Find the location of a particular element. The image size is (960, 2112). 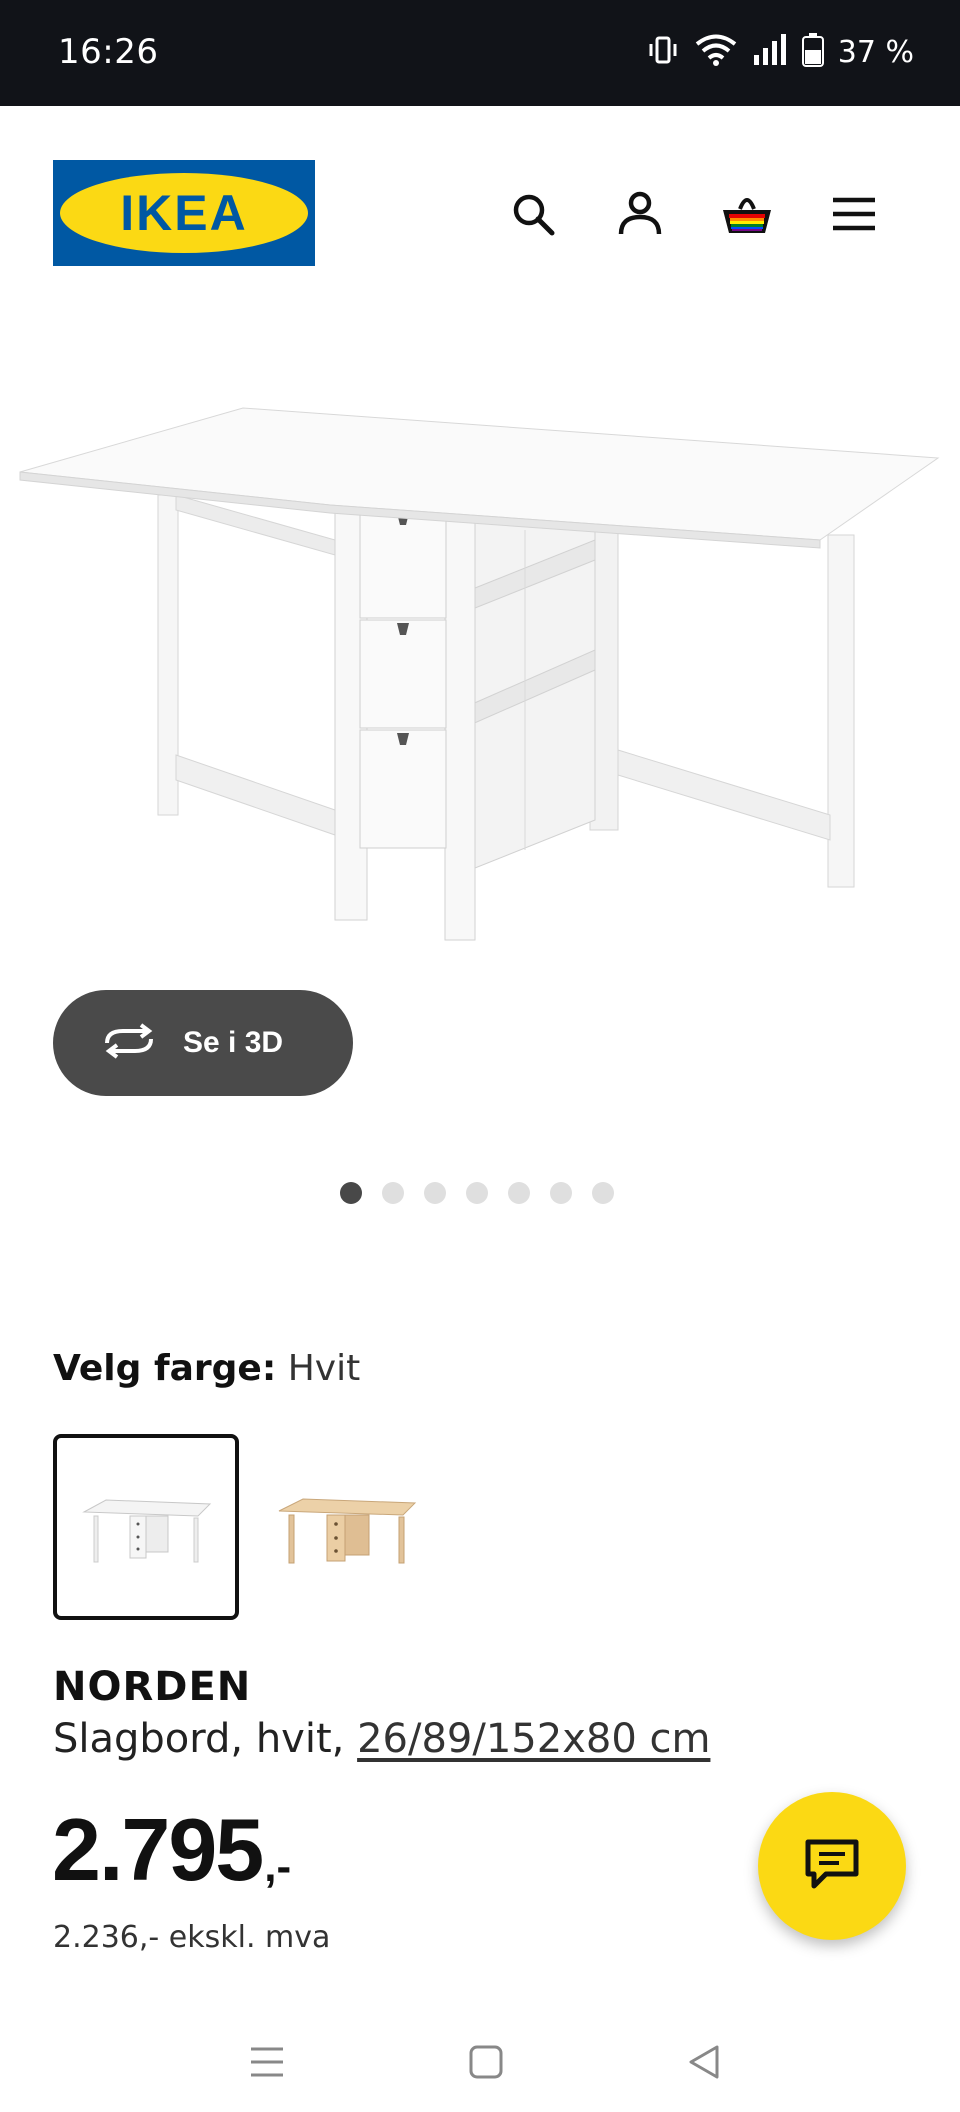

ikea-logo: IKEA is located at coordinates (184, 213).